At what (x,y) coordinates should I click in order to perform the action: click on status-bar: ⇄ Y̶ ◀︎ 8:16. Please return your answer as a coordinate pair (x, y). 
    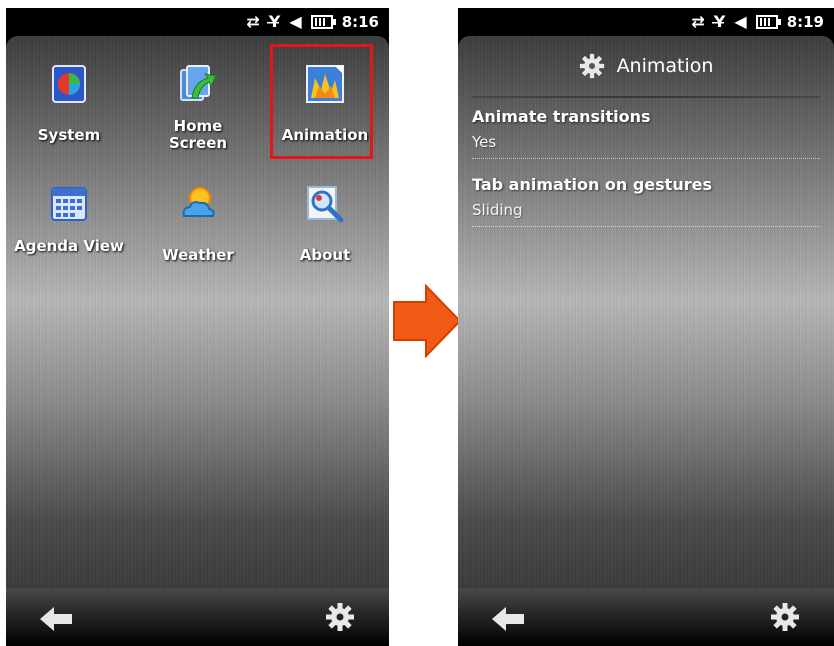
    Looking at the image, I should click on (197, 22).